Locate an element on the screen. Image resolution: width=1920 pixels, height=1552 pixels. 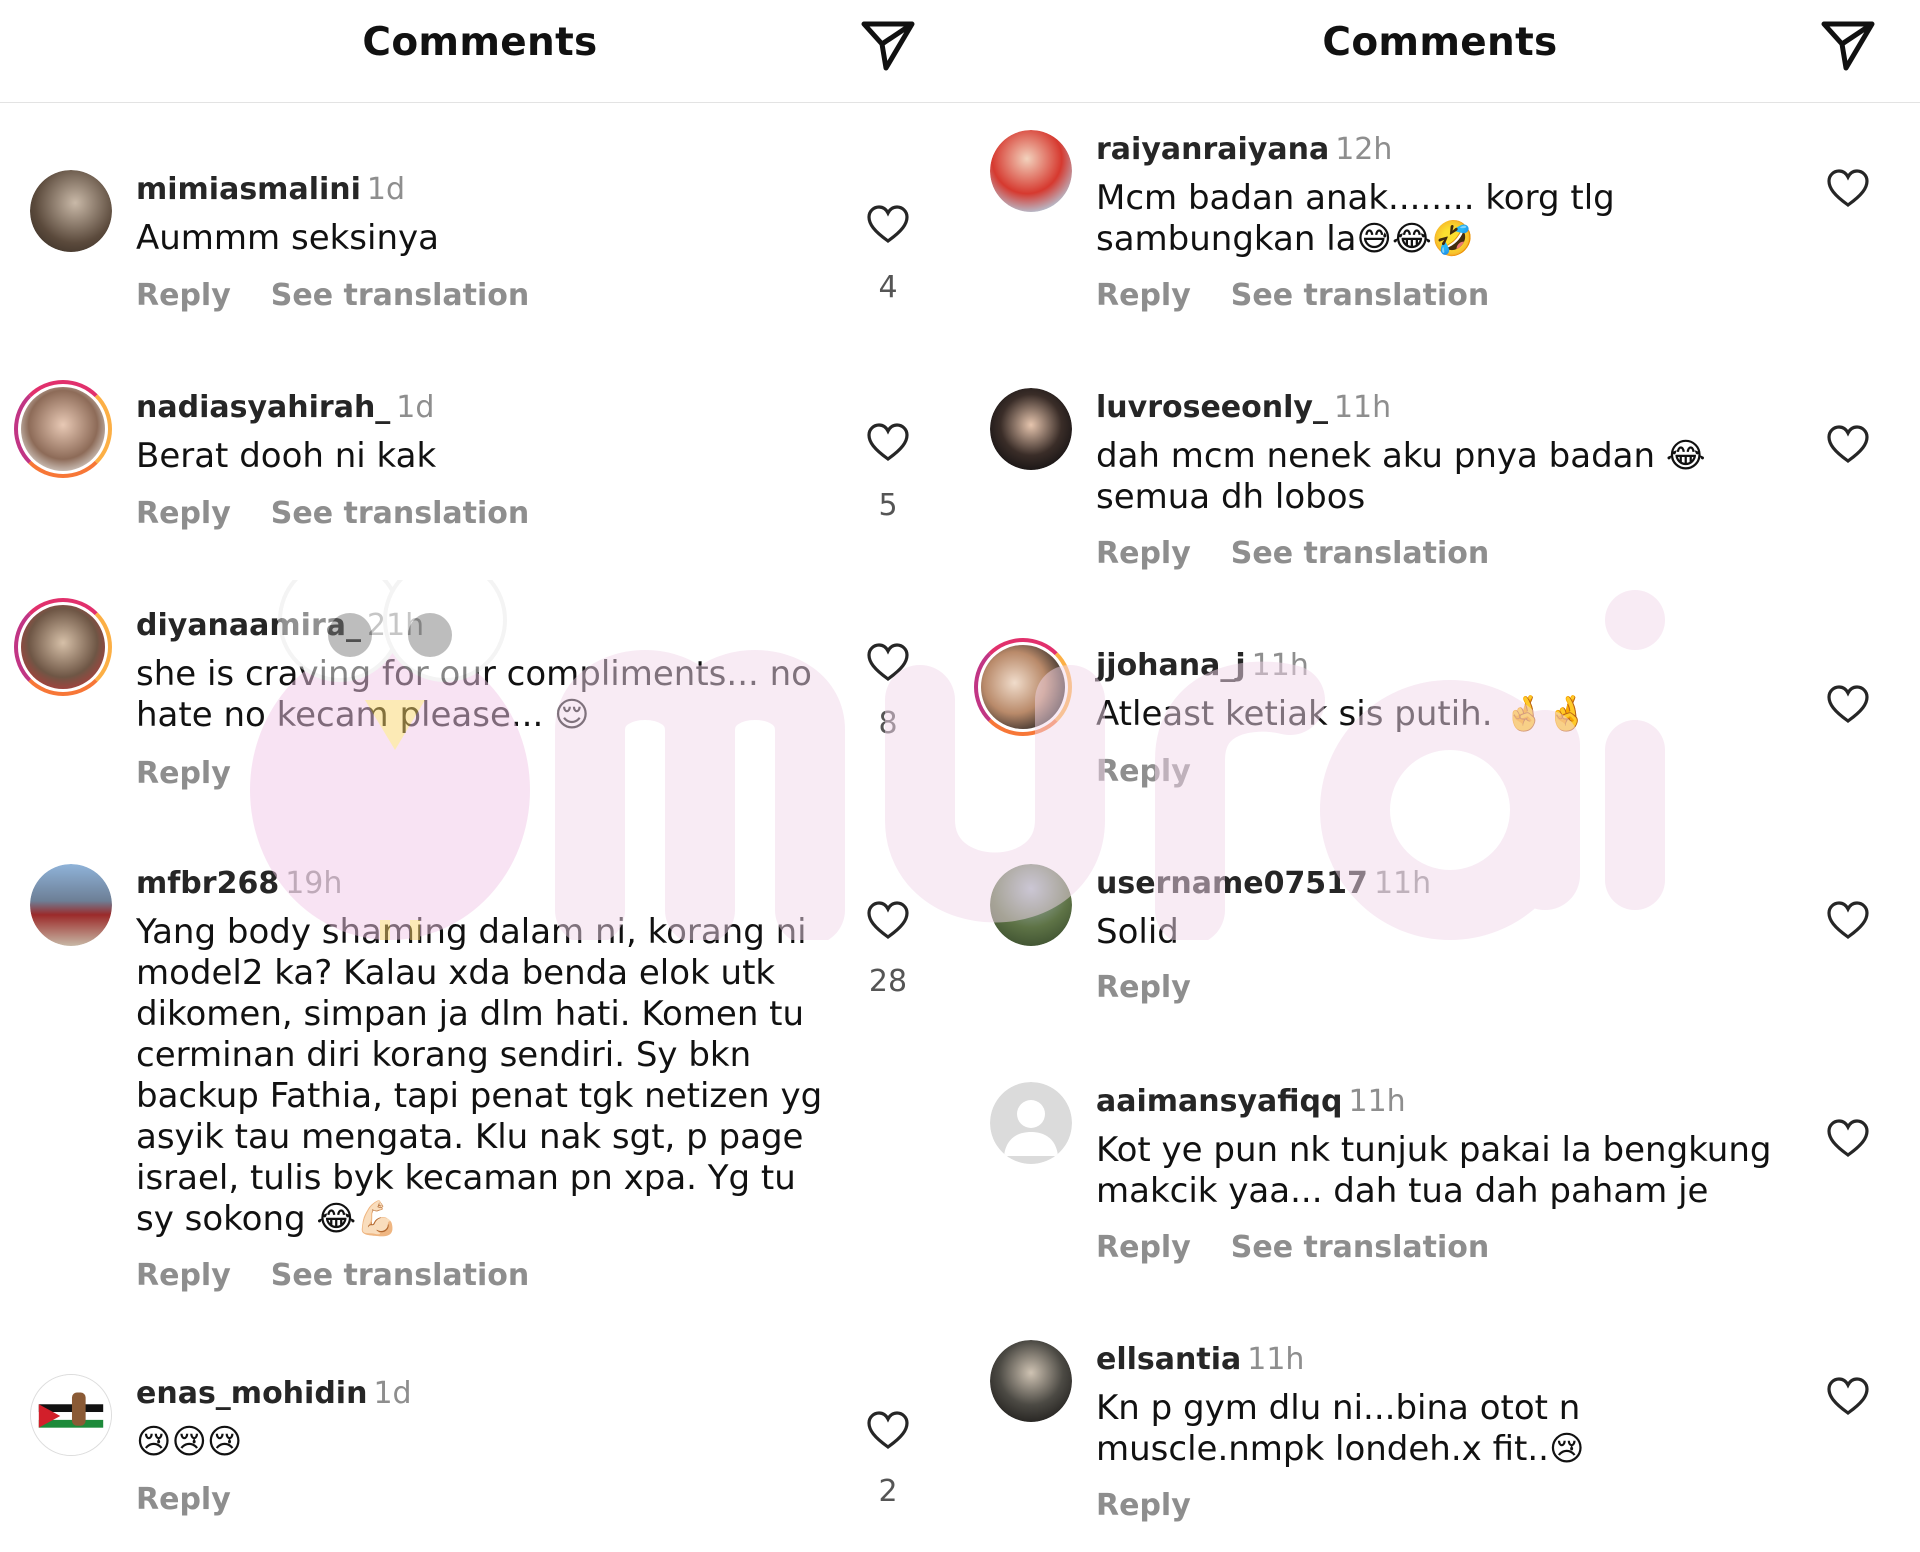
palestine-flag-icon is located at coordinates (71, 1415).